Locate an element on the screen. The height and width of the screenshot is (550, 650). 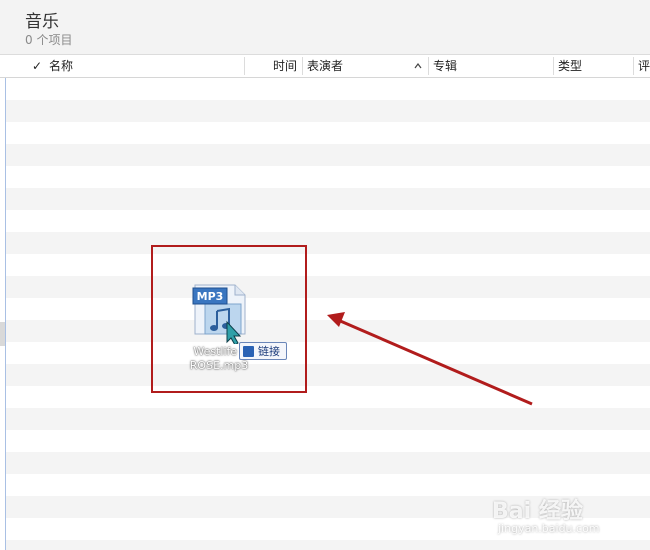
file-name-line2: ROSE.mp3 is located at coordinates (219, 365).